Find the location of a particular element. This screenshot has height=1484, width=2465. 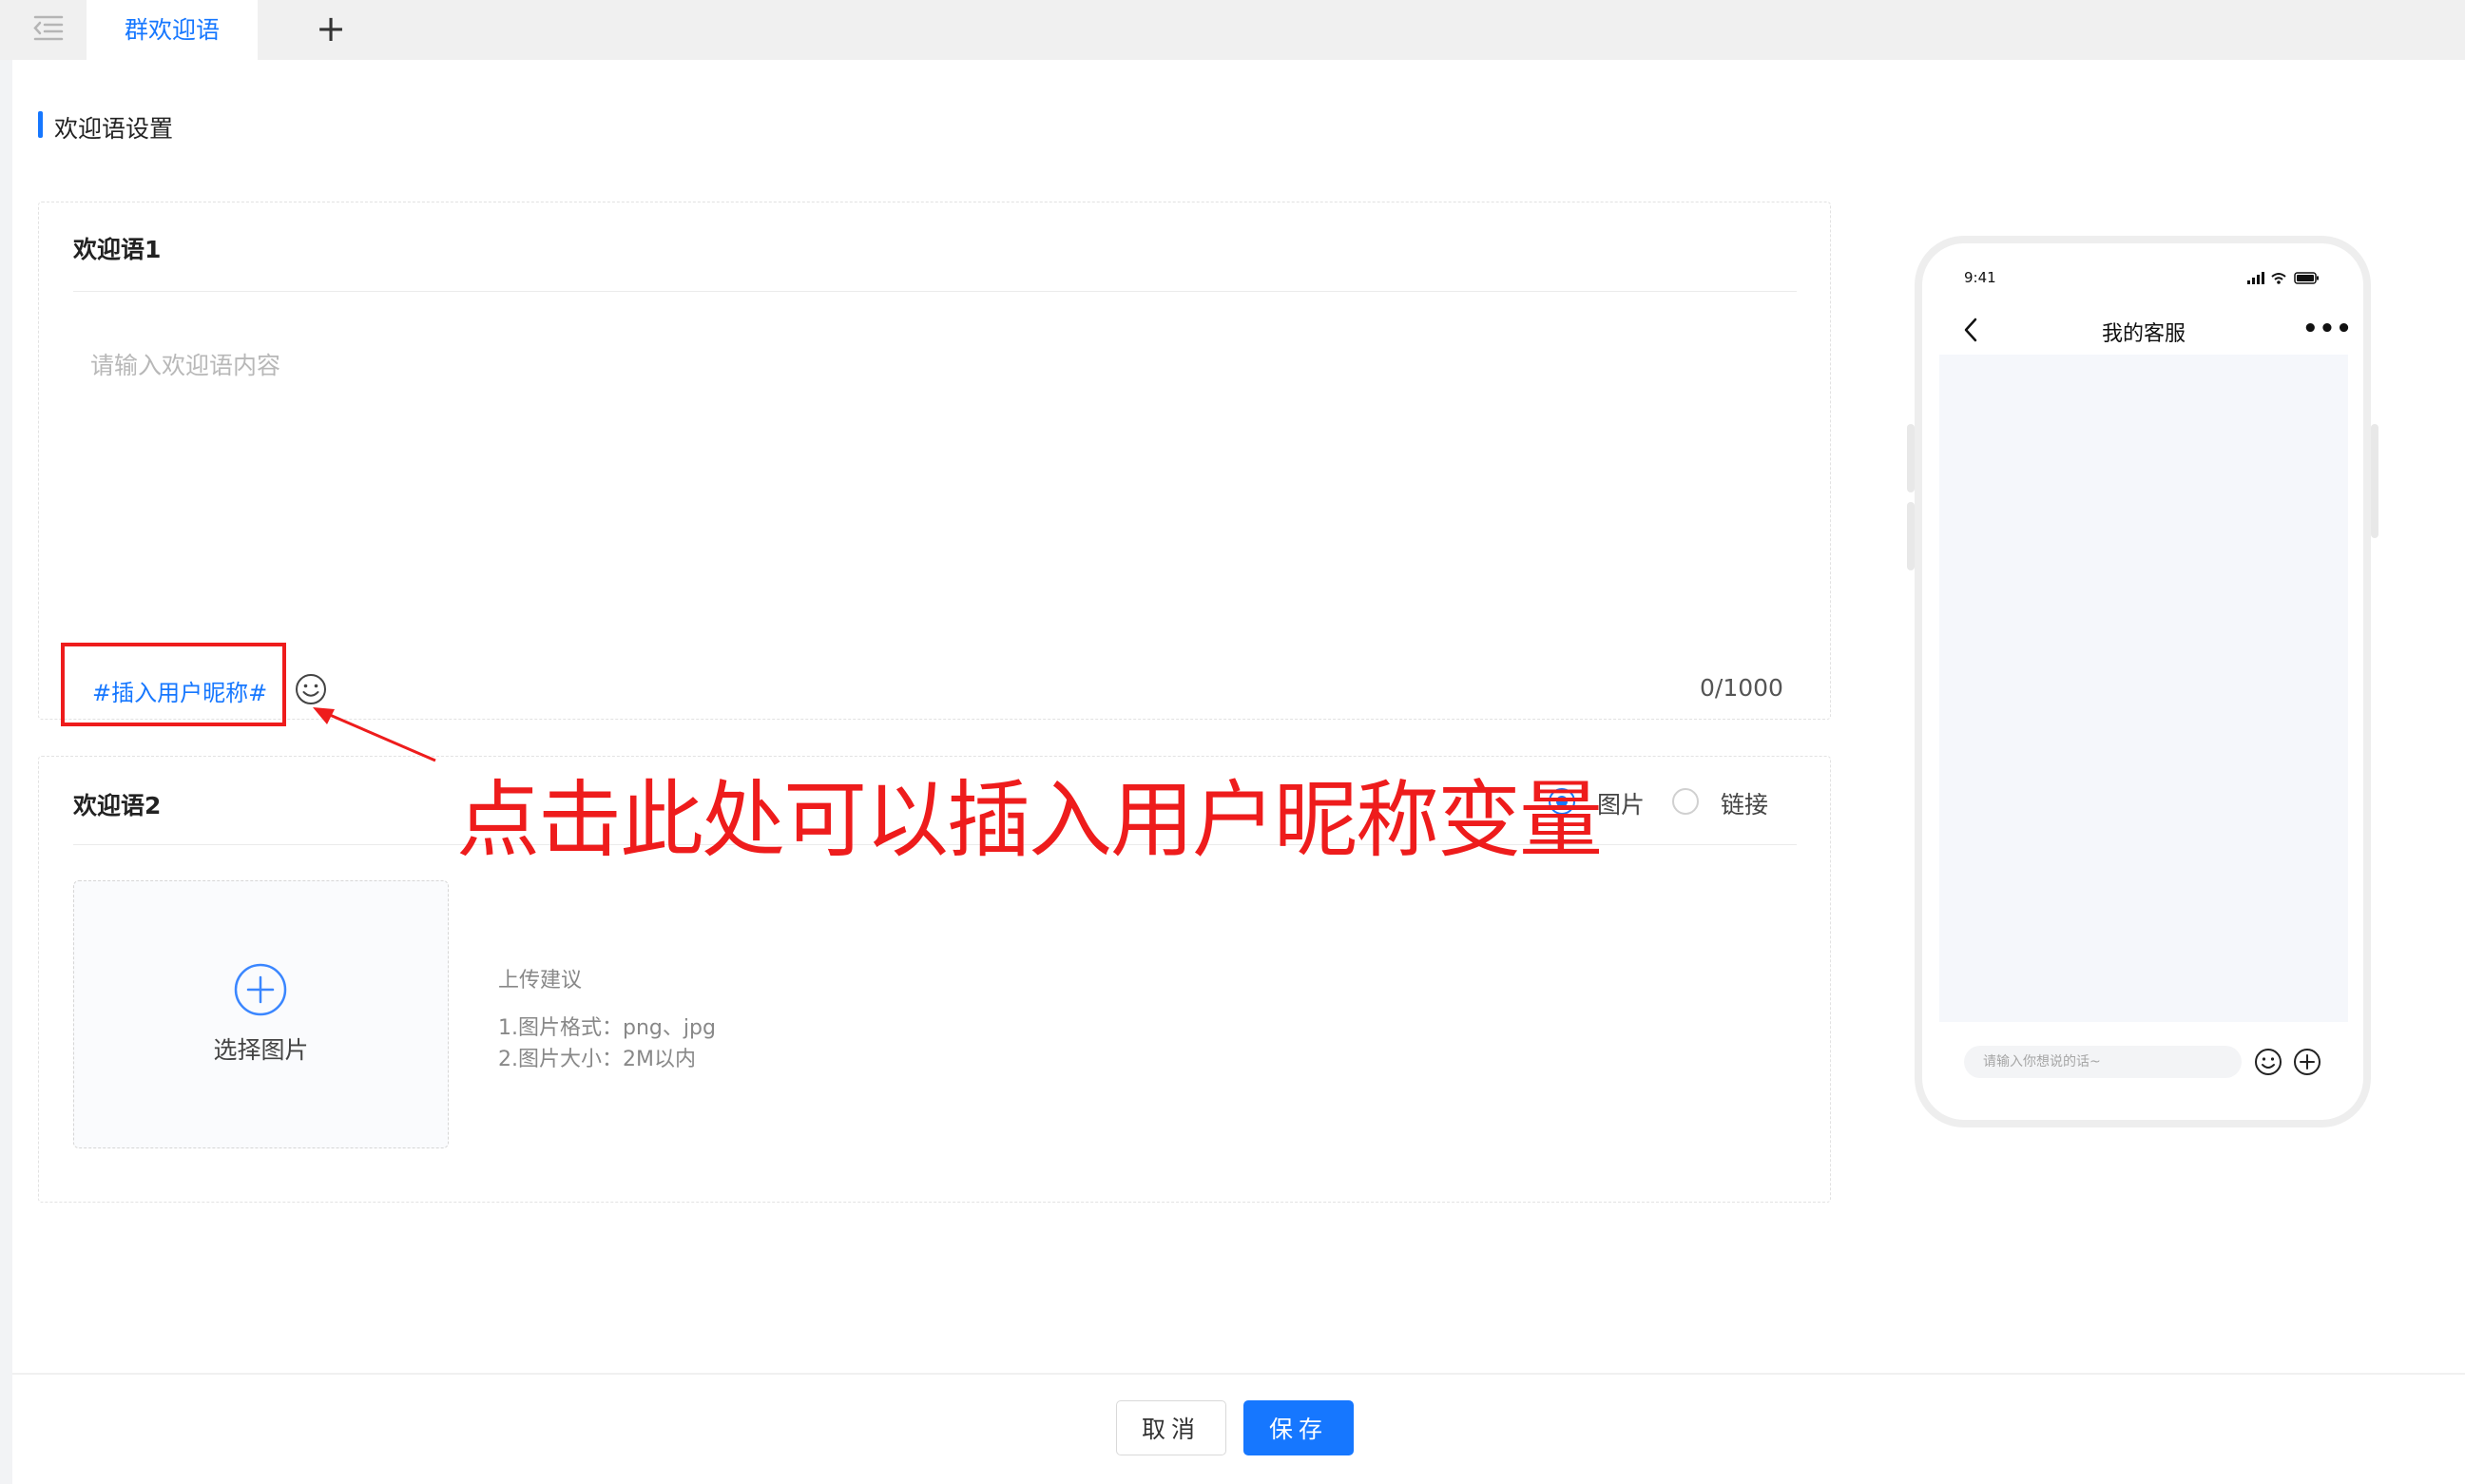

phone-status-time: 9:41 is located at coordinates (1980, 277).